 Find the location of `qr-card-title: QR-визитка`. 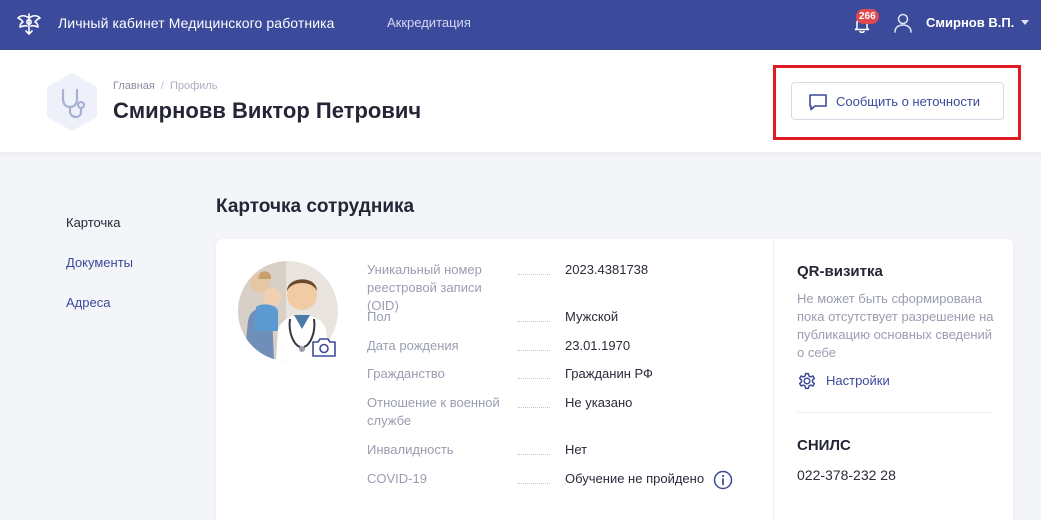

qr-card-title: QR-визитка is located at coordinates (840, 271).